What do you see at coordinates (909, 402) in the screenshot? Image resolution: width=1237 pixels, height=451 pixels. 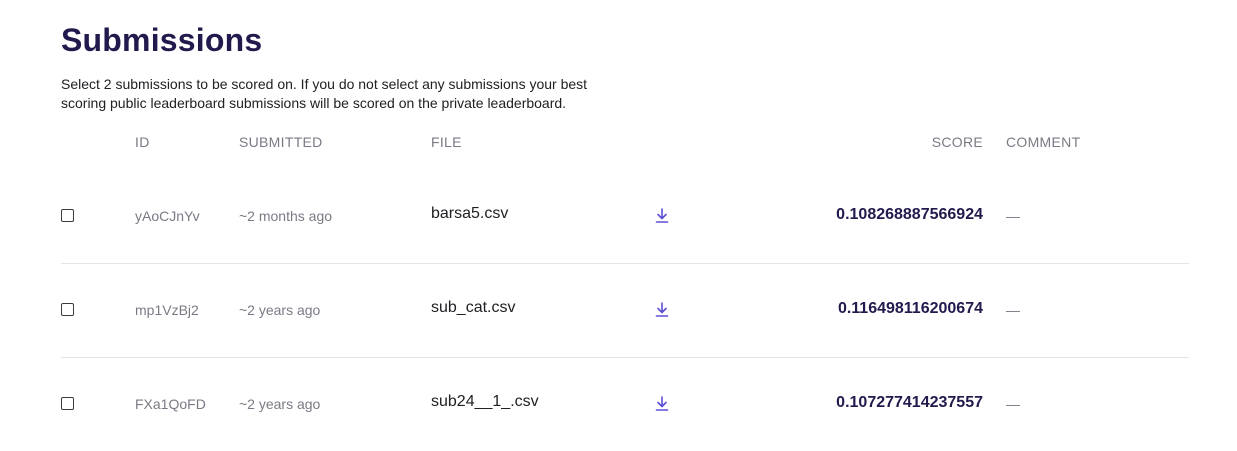 I see `submission-score: 0.107277414237557` at bounding box center [909, 402].